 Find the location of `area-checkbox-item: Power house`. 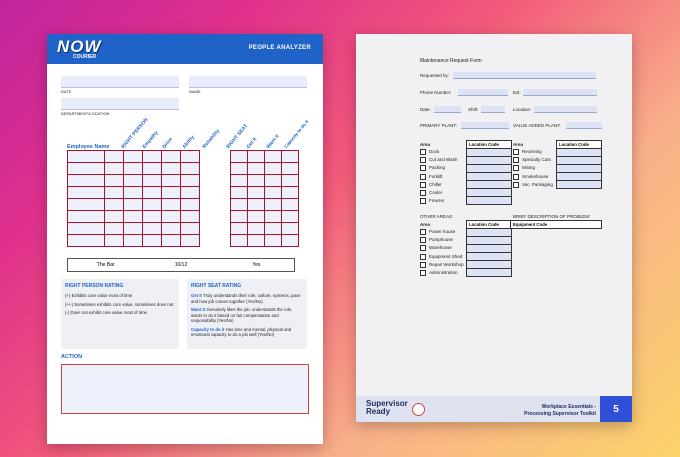

area-checkbox-item: Power house is located at coordinates (437, 232).